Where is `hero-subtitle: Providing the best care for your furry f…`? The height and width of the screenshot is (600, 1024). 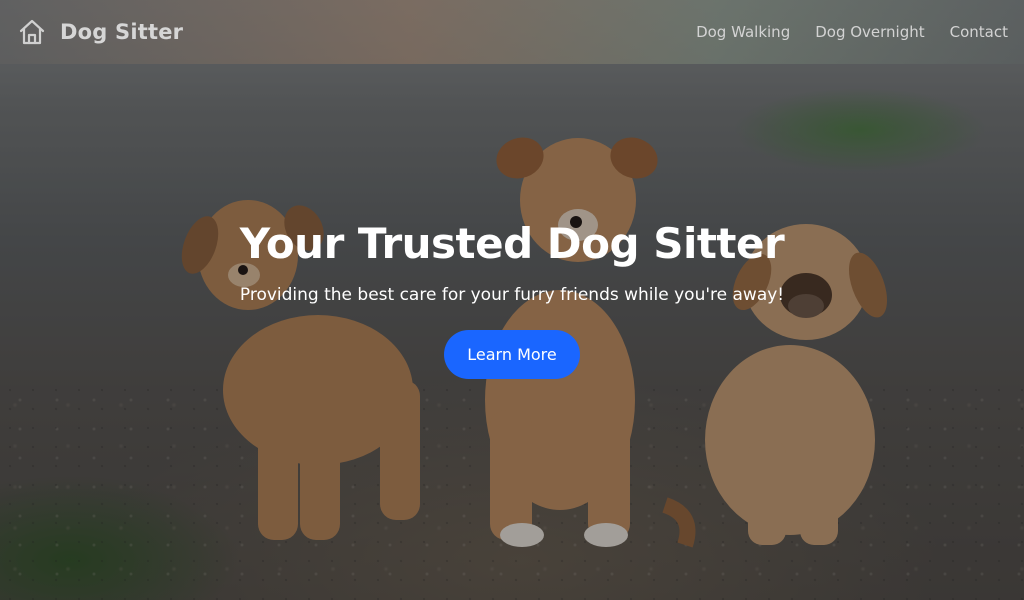
hero-subtitle: Providing the best care for your furry f… is located at coordinates (512, 295).